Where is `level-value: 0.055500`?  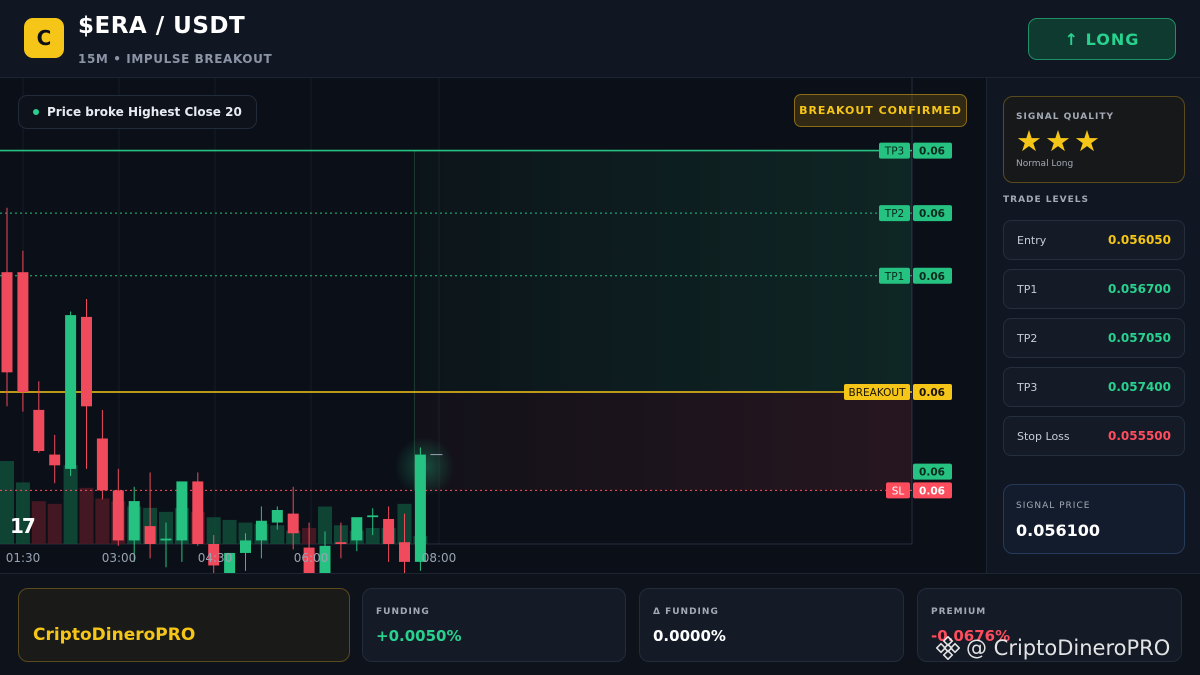 level-value: 0.055500 is located at coordinates (1139, 436).